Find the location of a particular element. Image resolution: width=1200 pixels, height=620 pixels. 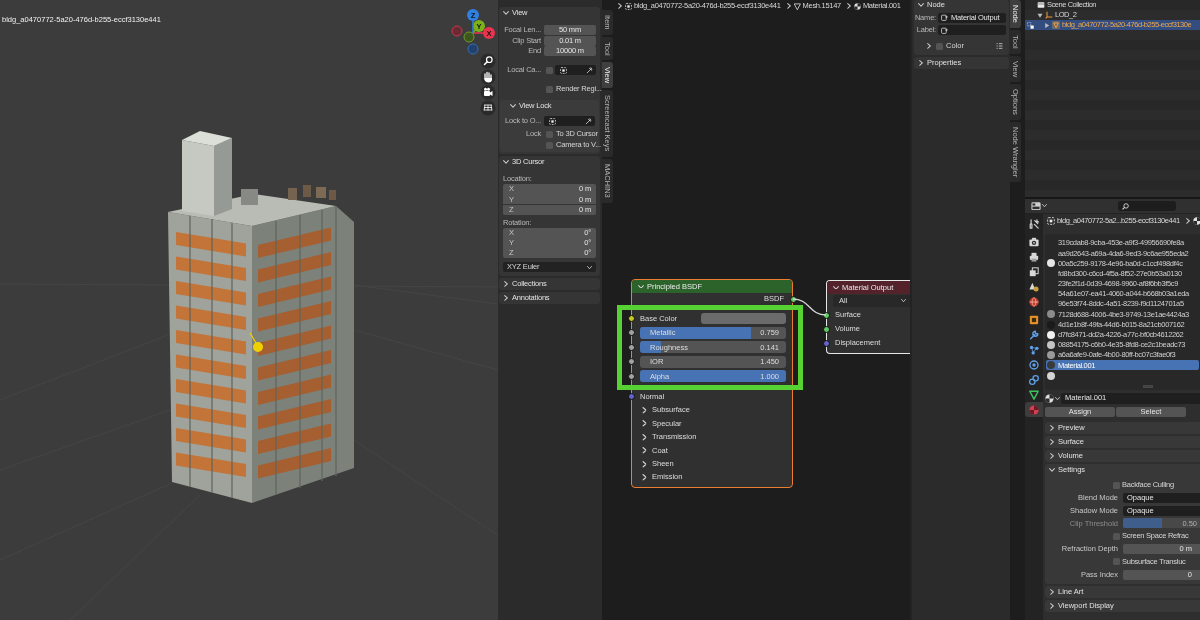

browse-button is located at coordinates (1052, 398).